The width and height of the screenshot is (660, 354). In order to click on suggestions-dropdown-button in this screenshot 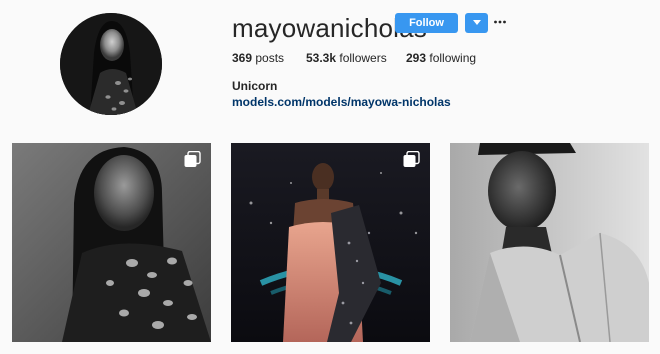, I will do `click(476, 23)`.